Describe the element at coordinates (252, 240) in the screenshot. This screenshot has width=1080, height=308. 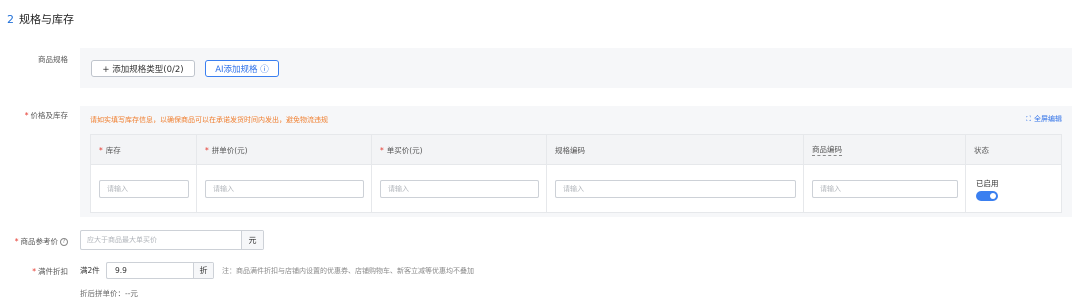
I see `reference-price-unit: 元` at that location.